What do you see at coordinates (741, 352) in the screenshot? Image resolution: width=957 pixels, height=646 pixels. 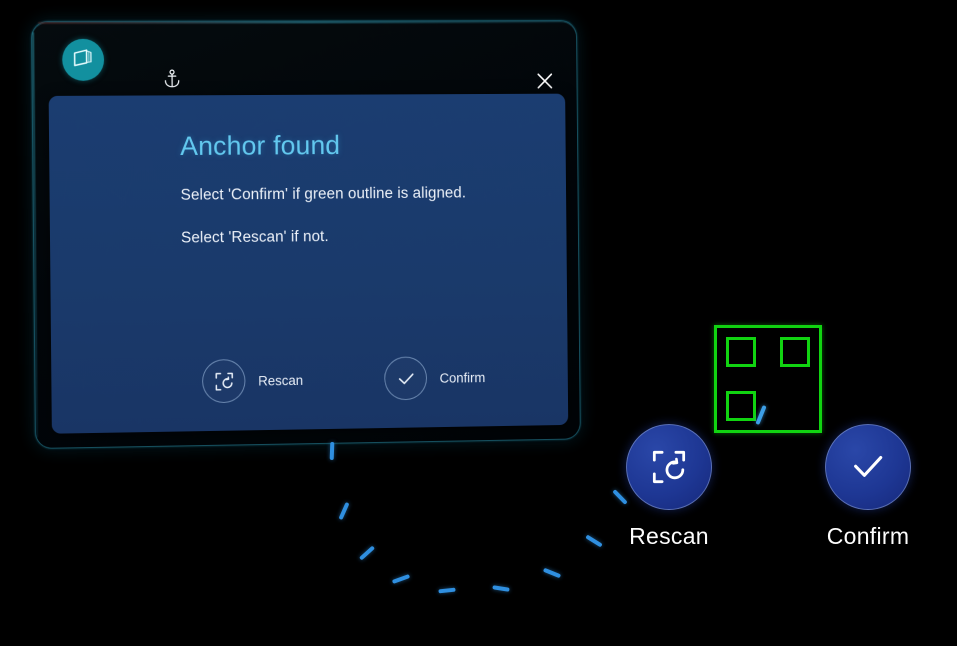 I see `marker-corner-top-left` at bounding box center [741, 352].